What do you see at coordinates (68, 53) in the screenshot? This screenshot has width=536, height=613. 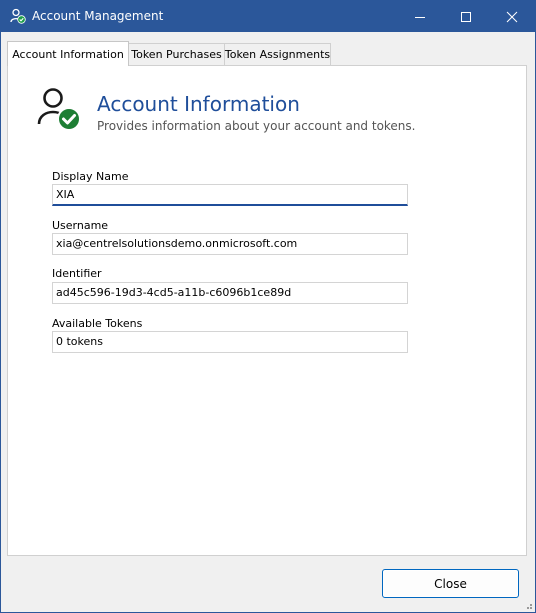 I see `tab-account-information: Account Information` at bounding box center [68, 53].